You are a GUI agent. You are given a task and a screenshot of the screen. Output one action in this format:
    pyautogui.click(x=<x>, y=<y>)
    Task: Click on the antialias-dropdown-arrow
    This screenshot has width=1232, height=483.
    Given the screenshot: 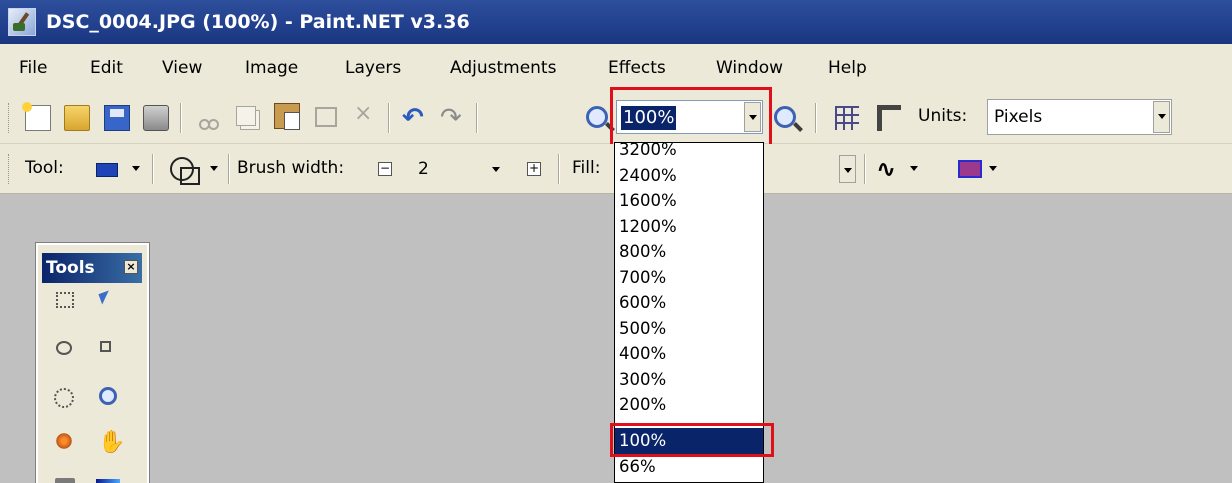 What is the action you would take?
    pyautogui.click(x=214, y=168)
    